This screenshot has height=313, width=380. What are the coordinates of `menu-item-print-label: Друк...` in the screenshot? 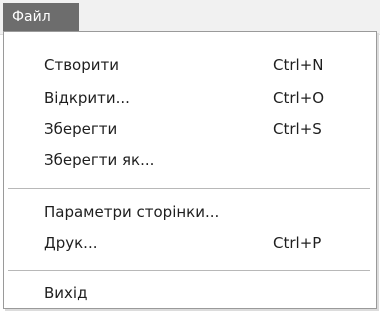 It's located at (71, 243).